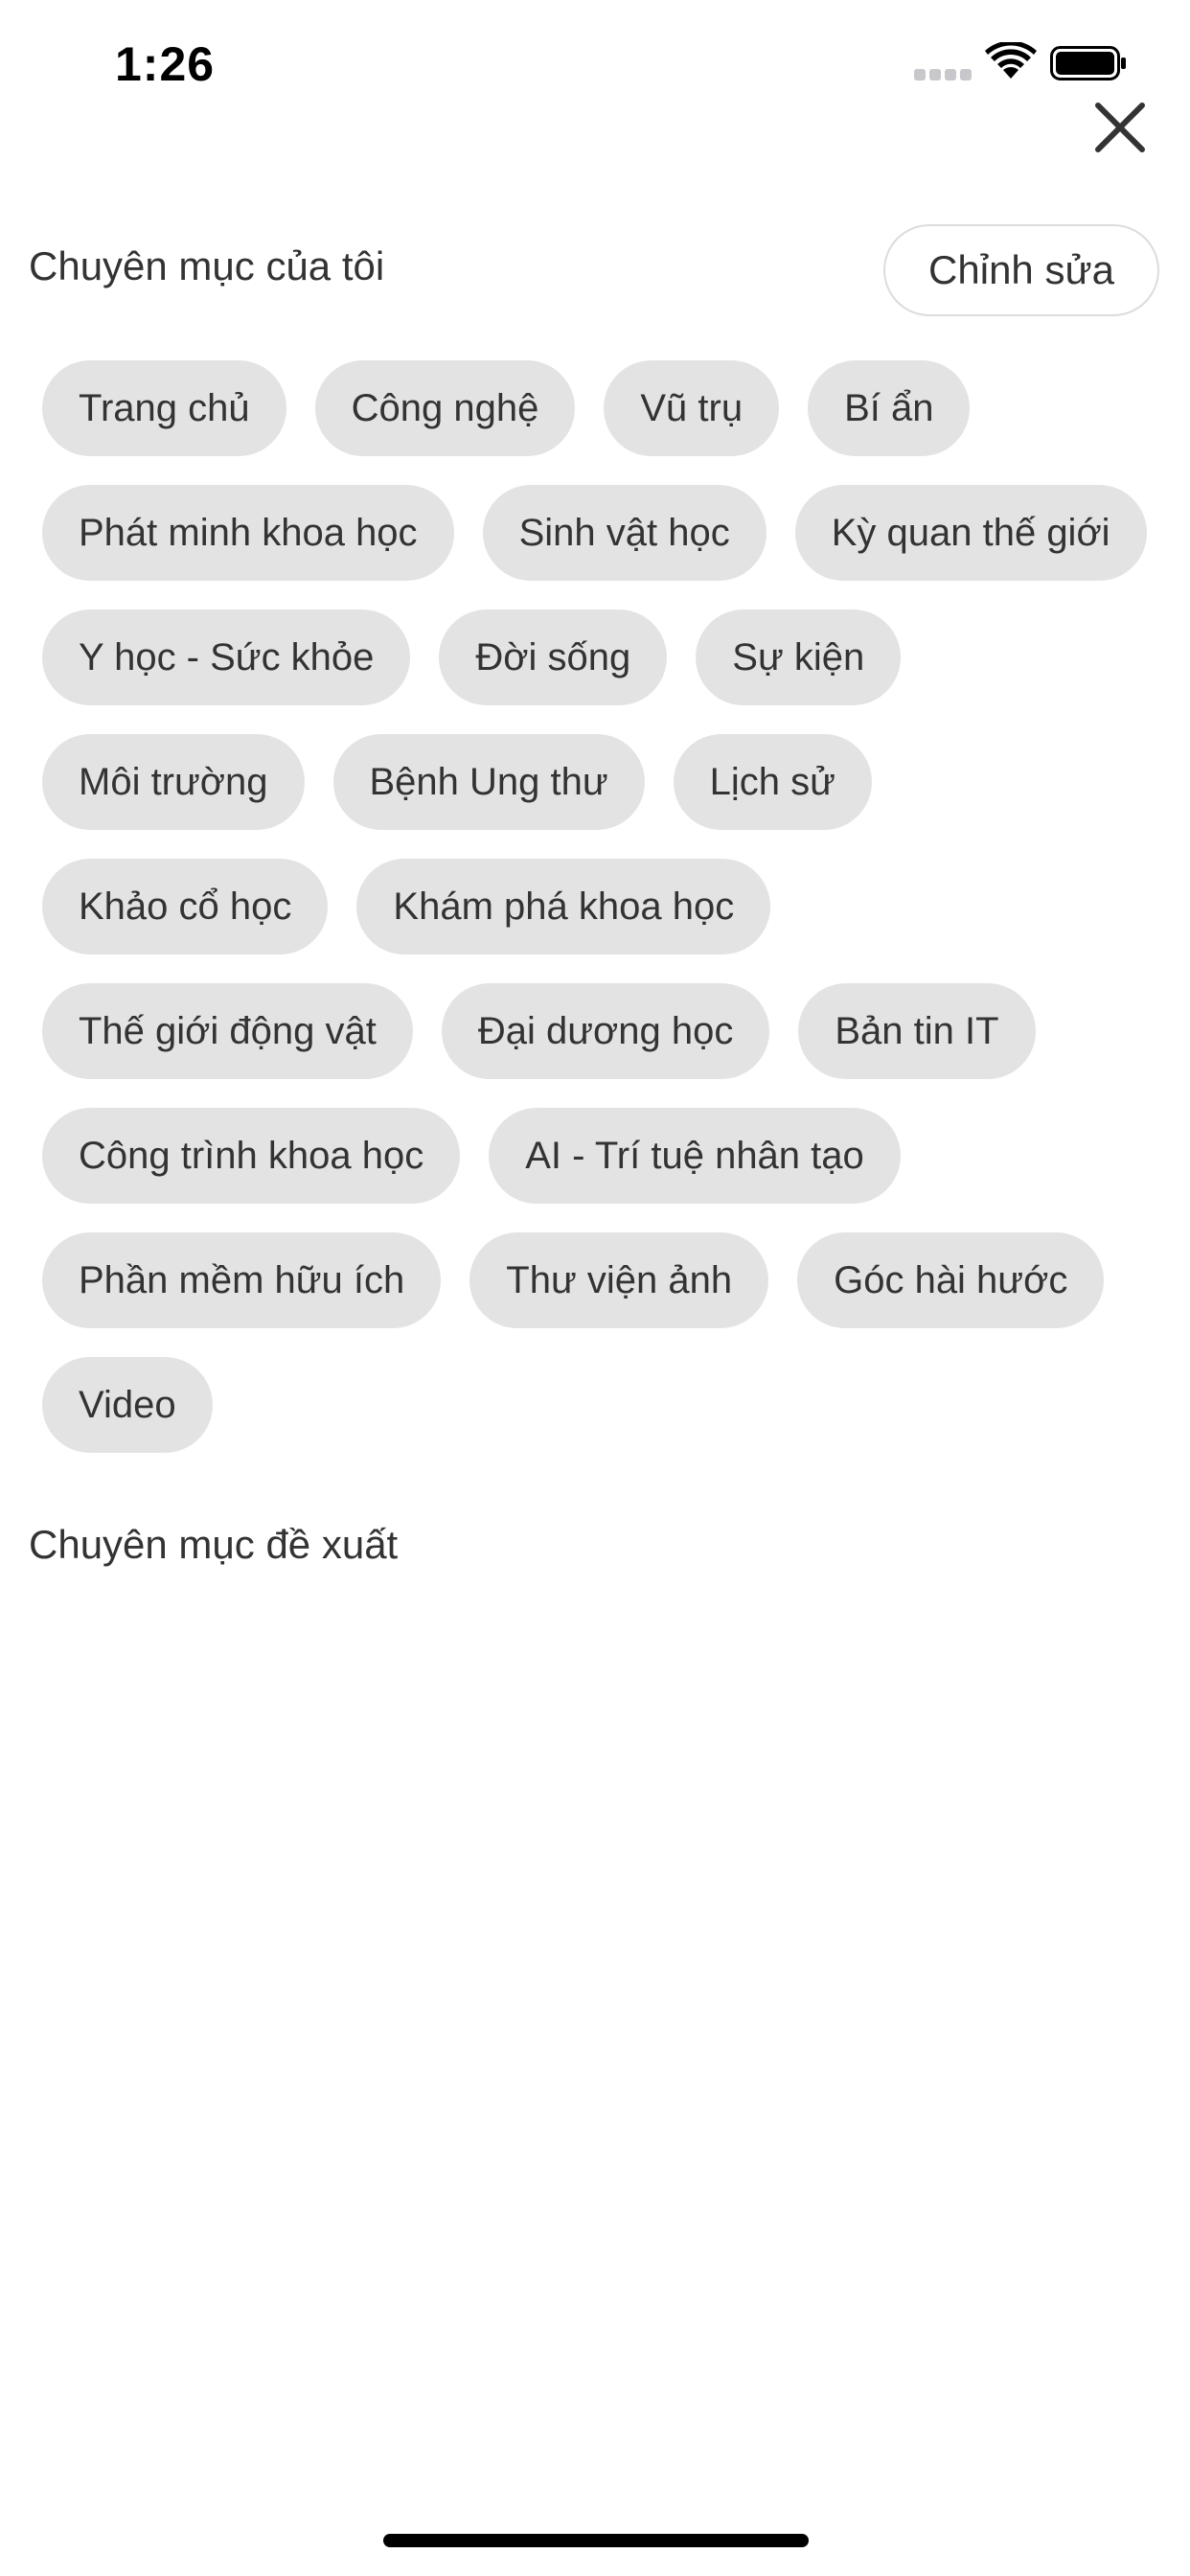 This screenshot has height=2576, width=1190. What do you see at coordinates (186, 906) in the screenshot?
I see `category-chip: Khảo cổ học` at bounding box center [186, 906].